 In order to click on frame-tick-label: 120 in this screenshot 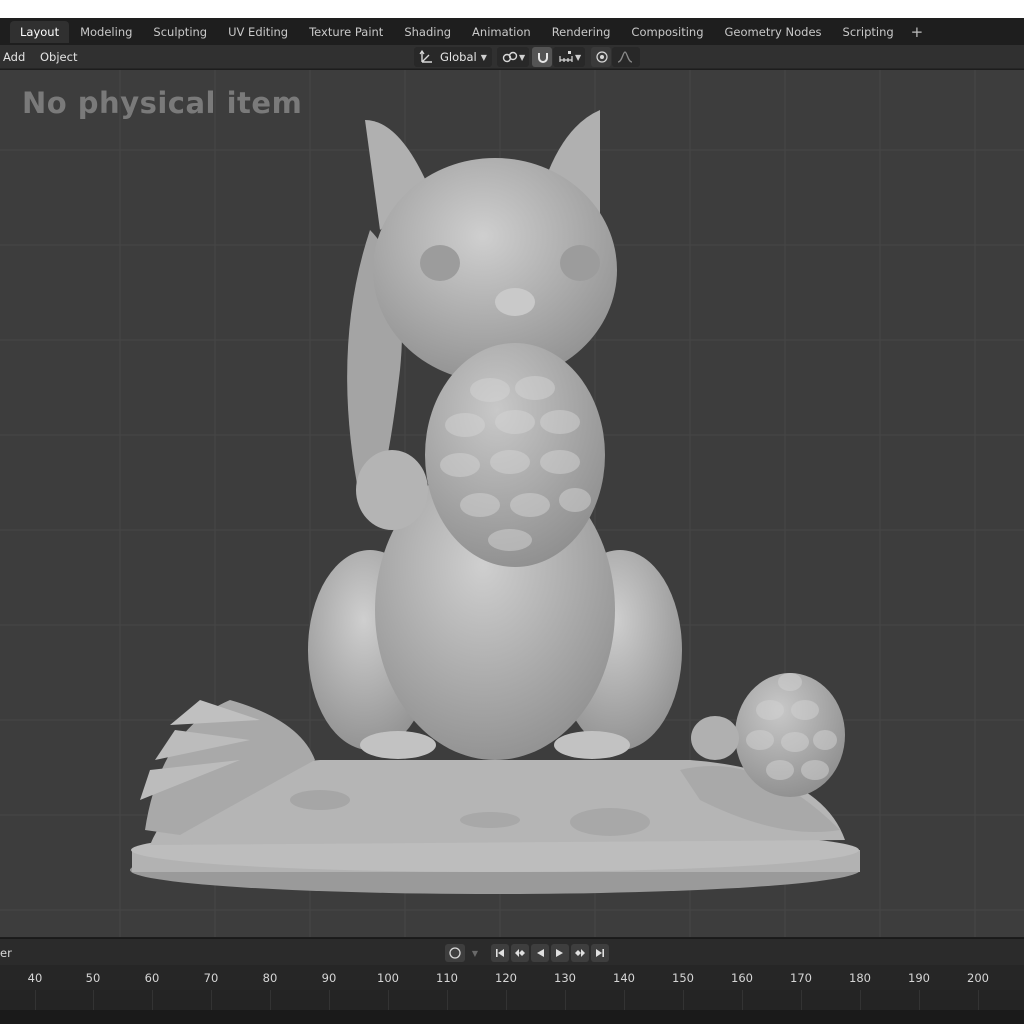, I will do `click(506, 978)`.